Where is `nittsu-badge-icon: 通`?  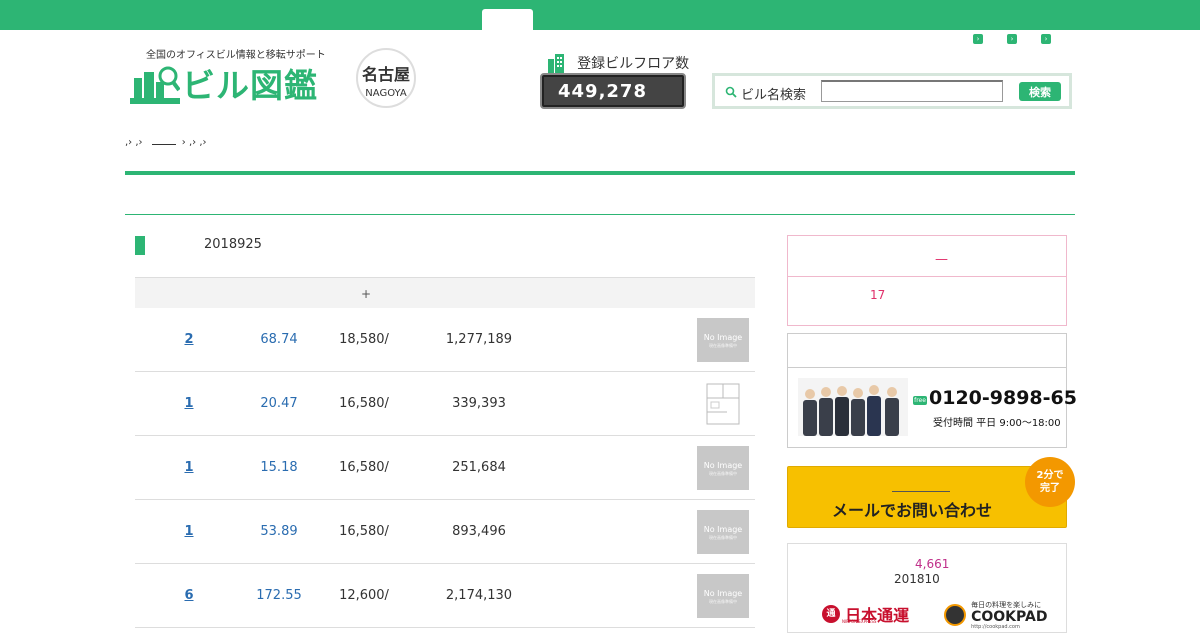
nittsu-badge-icon: 通 is located at coordinates (831, 614).